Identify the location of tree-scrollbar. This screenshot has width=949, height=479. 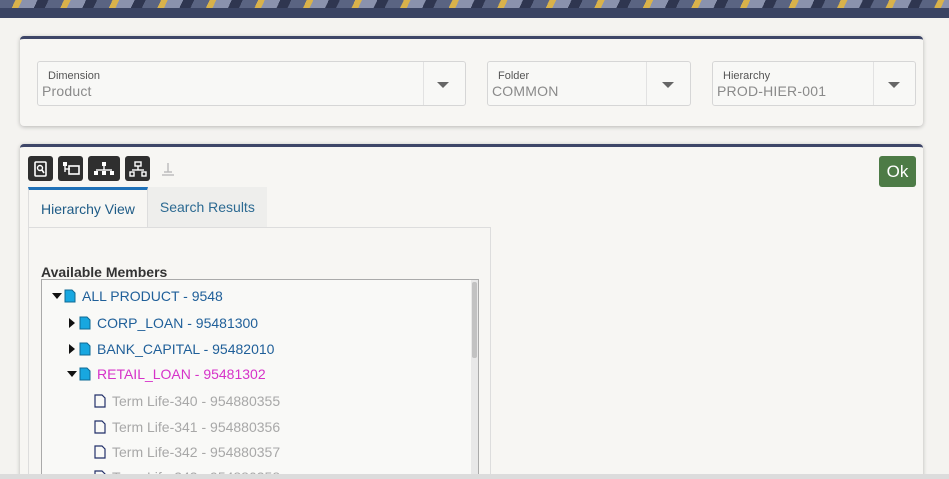
(474, 379).